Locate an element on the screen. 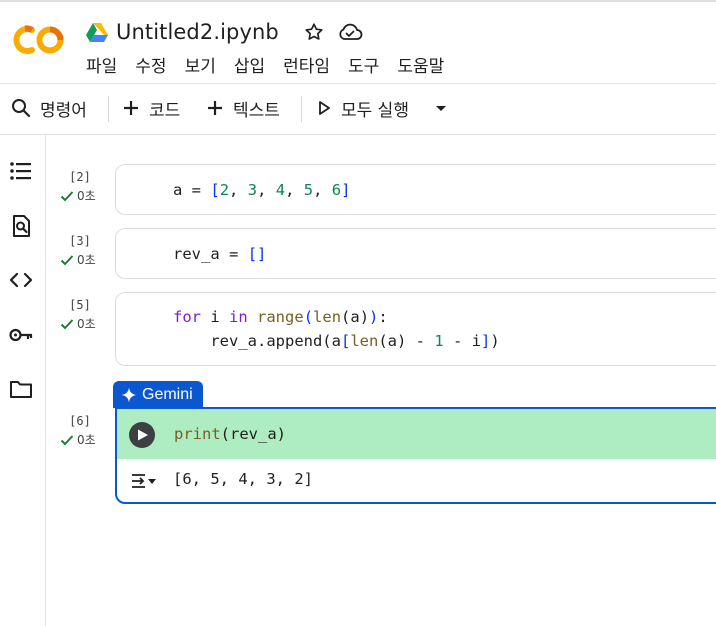 Image resolution: width=716 pixels, height=626 pixels. command-label: 명령어 is located at coordinates (63, 110).